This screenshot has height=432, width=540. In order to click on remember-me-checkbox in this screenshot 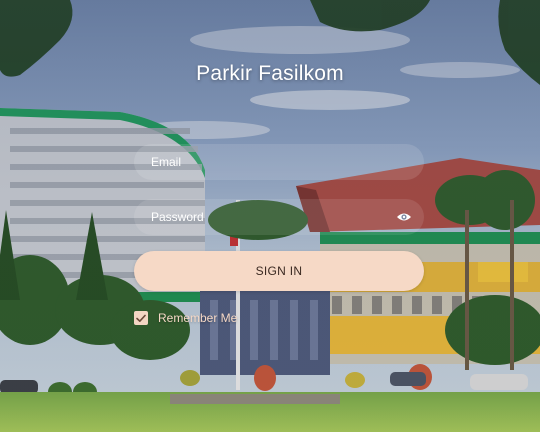, I will do `click(141, 318)`.